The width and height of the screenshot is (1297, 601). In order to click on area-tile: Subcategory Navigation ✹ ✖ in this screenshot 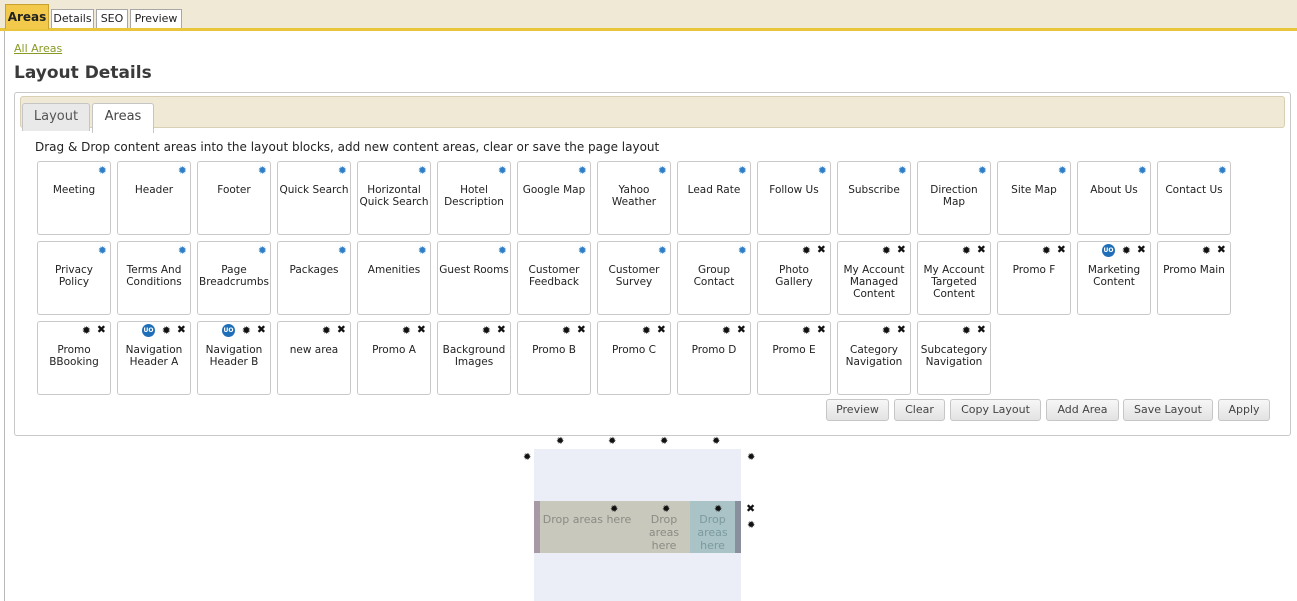, I will do `click(954, 358)`.